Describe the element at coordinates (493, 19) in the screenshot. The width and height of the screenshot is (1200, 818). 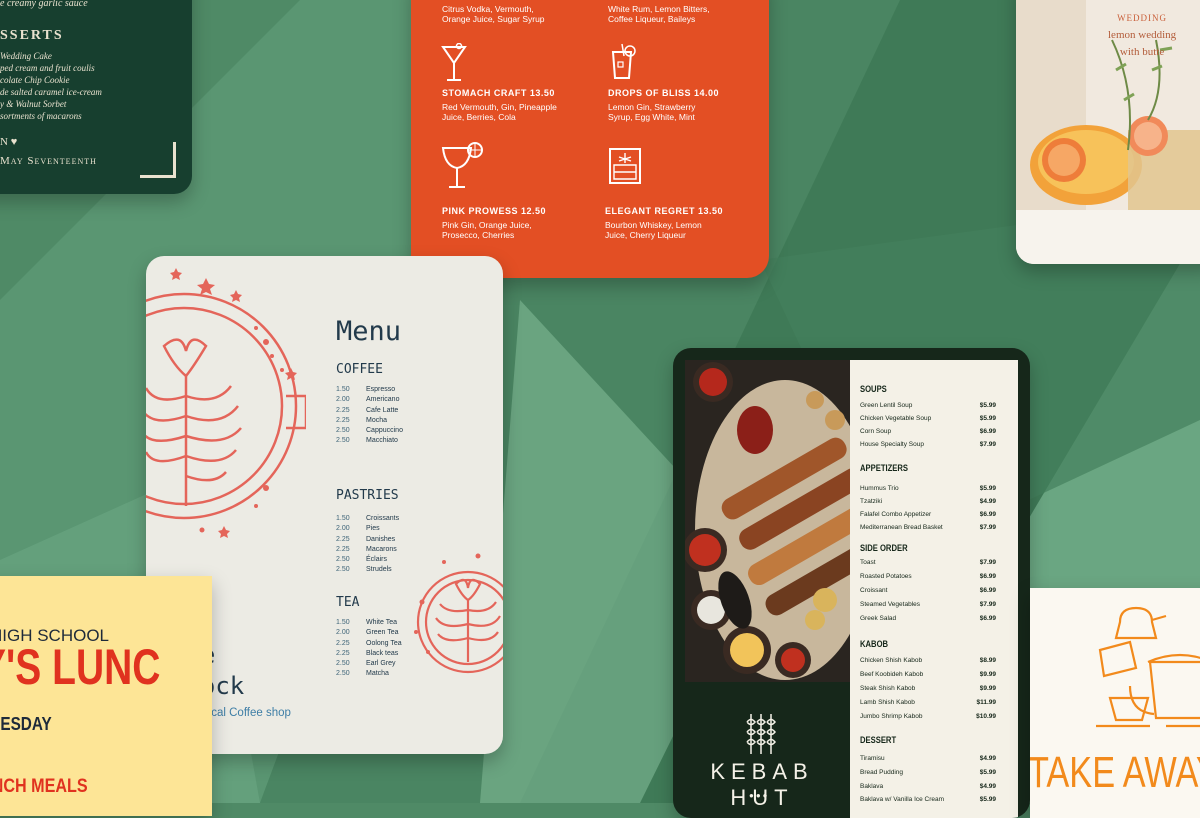
I see `ingredient-line: Orange Juice, Sugar Syrup` at that location.